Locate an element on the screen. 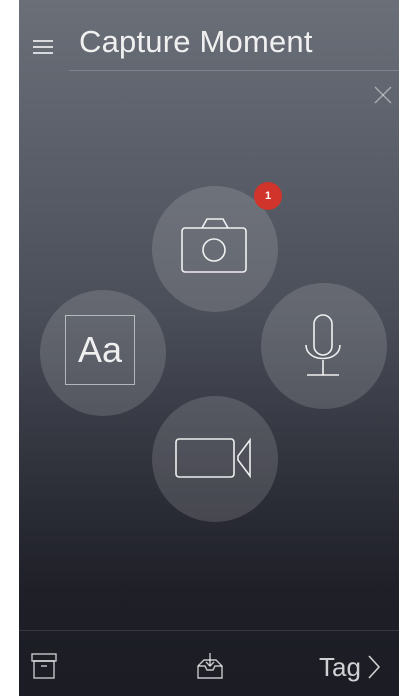 Image resolution: width=399 pixels, height=696 pixels. capture-audio-button is located at coordinates (324, 346).